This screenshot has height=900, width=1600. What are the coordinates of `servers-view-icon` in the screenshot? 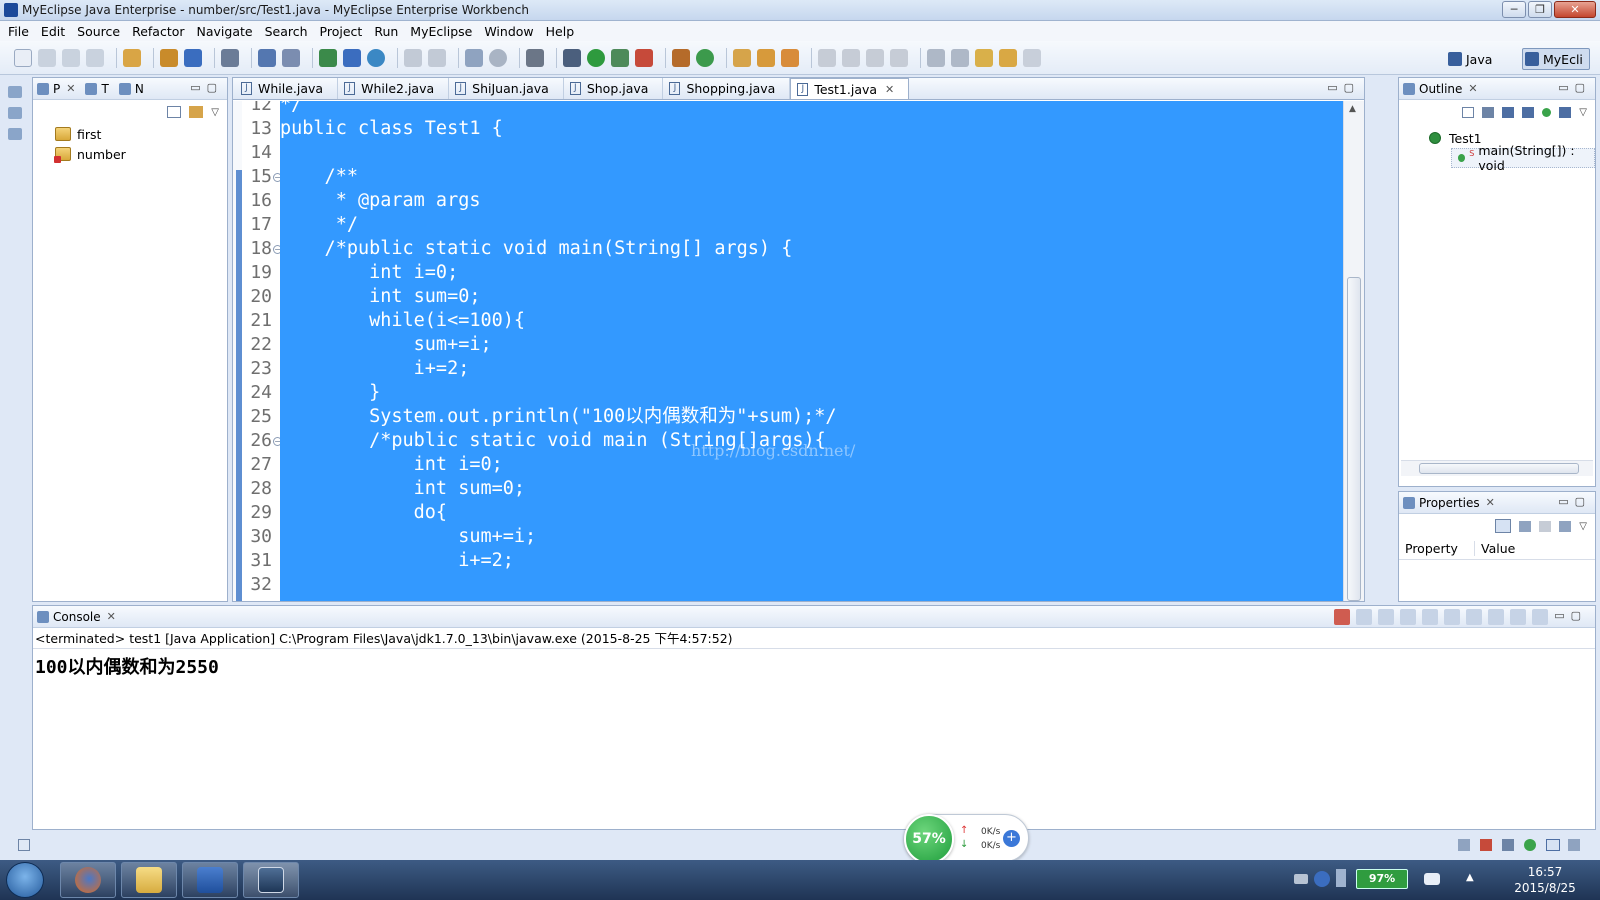 It's located at (15, 113).